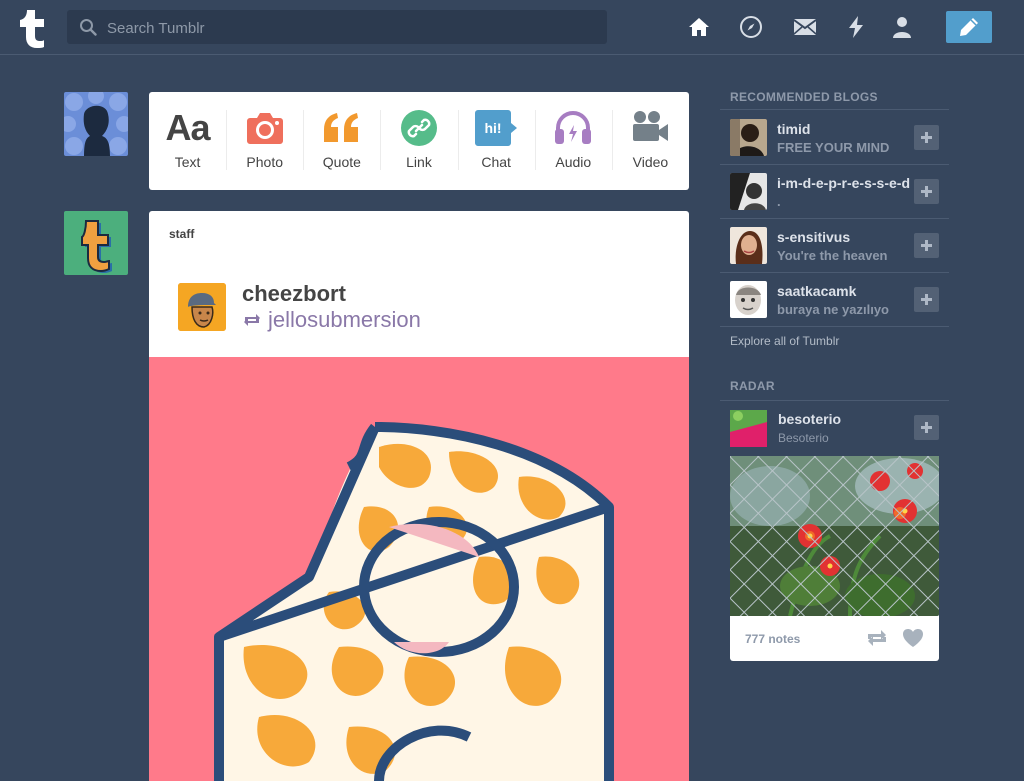 The width and height of the screenshot is (1024, 781). What do you see at coordinates (834, 429) in the screenshot?
I see `radar-blog: besoterio Besoterio` at bounding box center [834, 429].